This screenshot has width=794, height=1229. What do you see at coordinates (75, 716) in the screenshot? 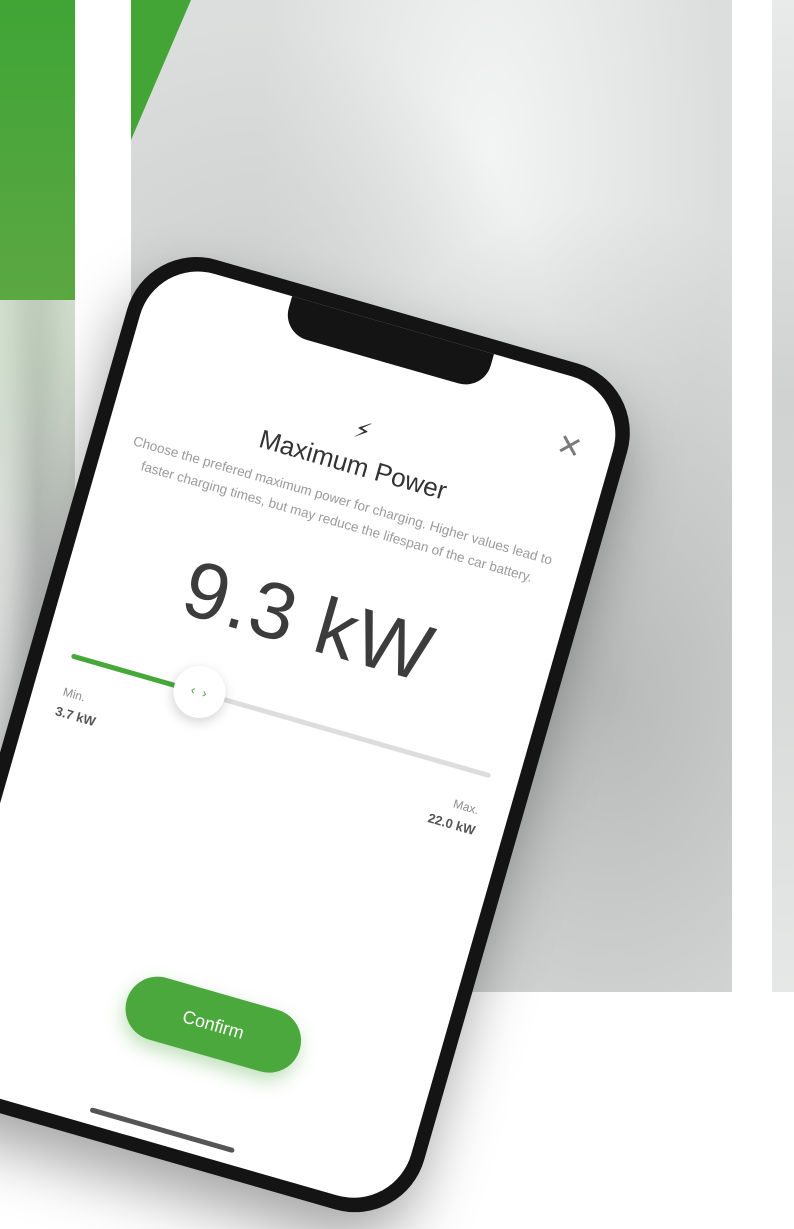
I see `min-value: 3.7 kW` at bounding box center [75, 716].